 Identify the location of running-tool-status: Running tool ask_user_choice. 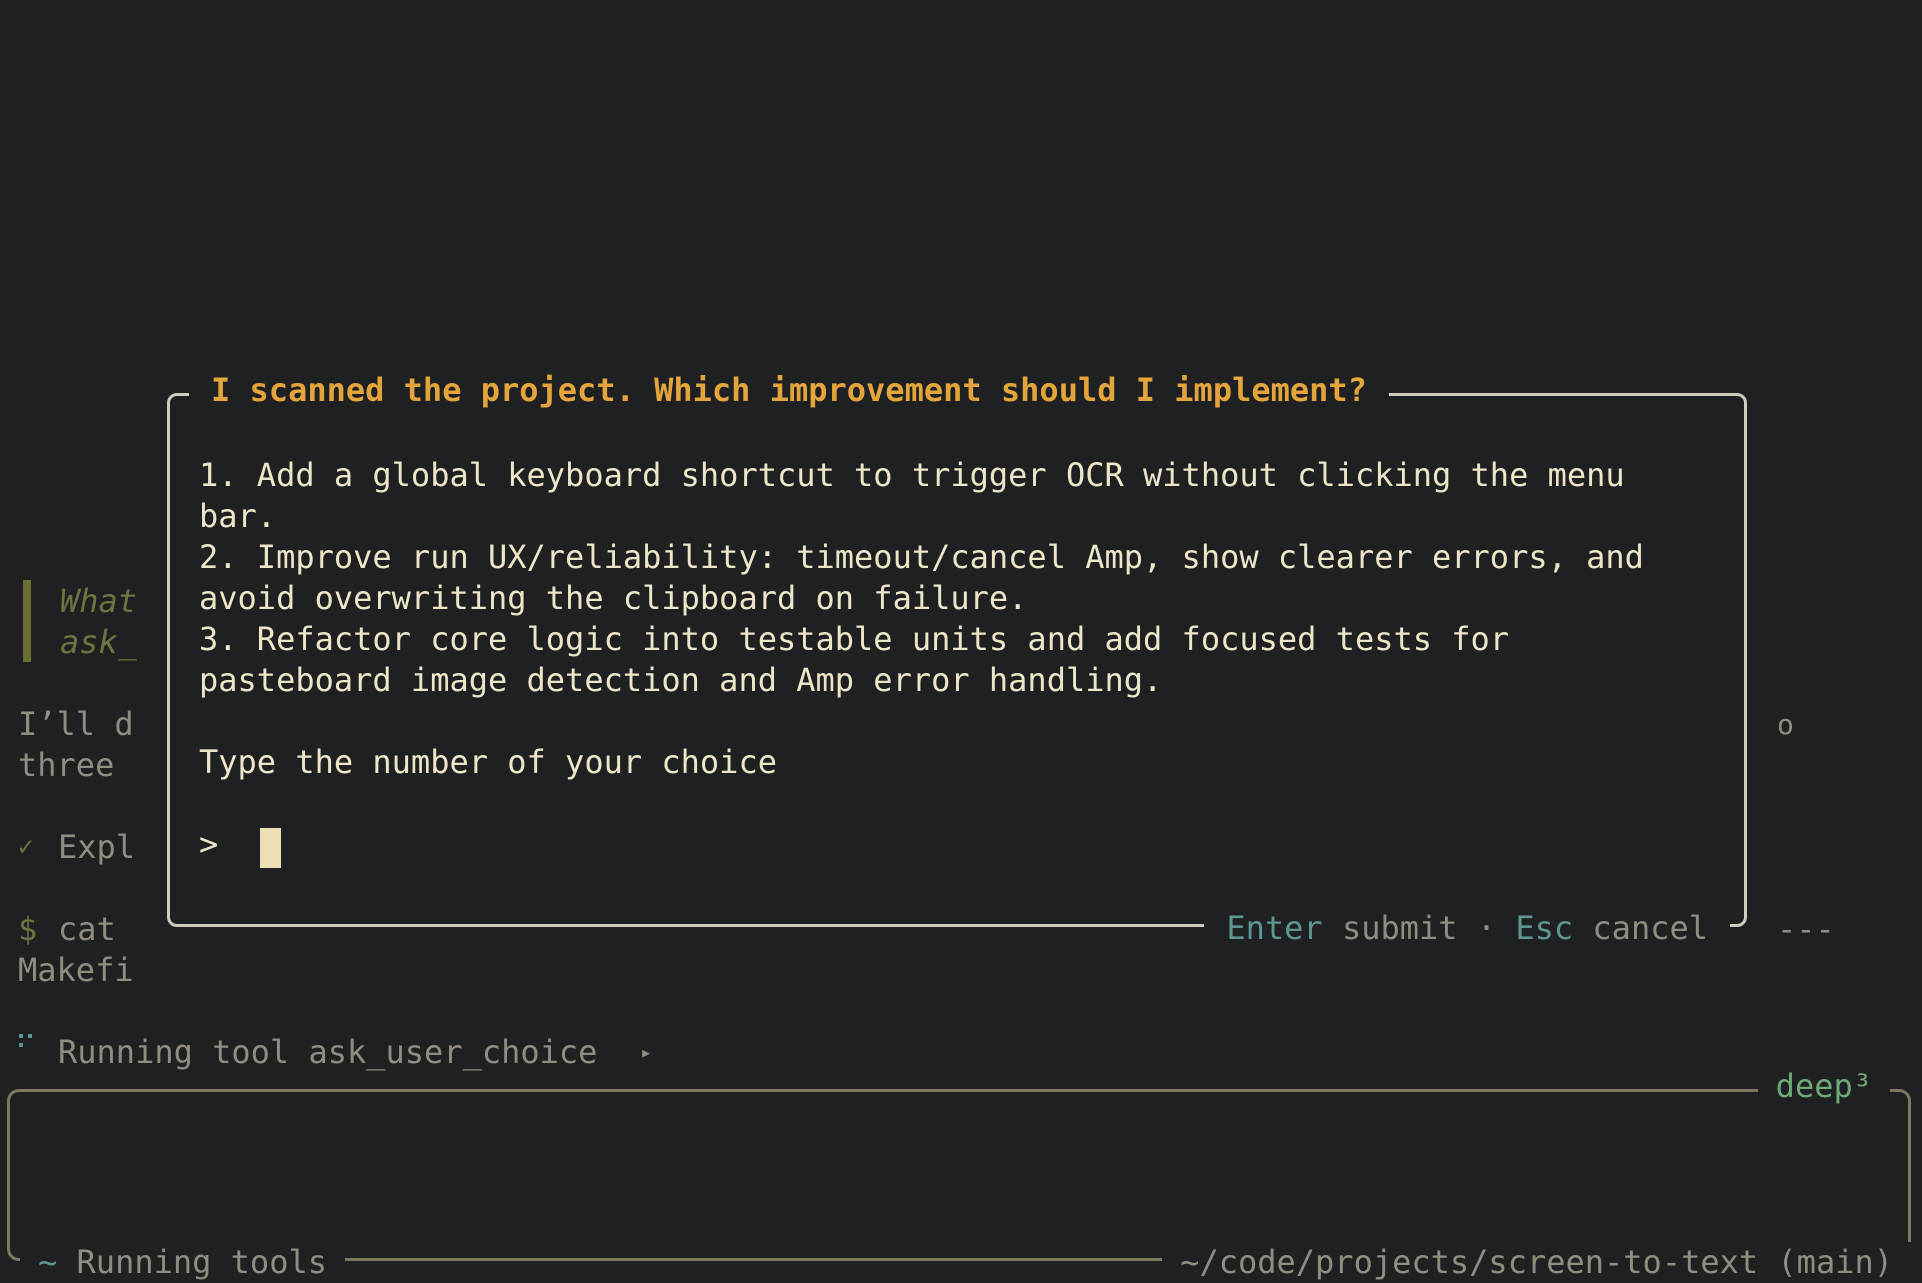
(328, 1052).